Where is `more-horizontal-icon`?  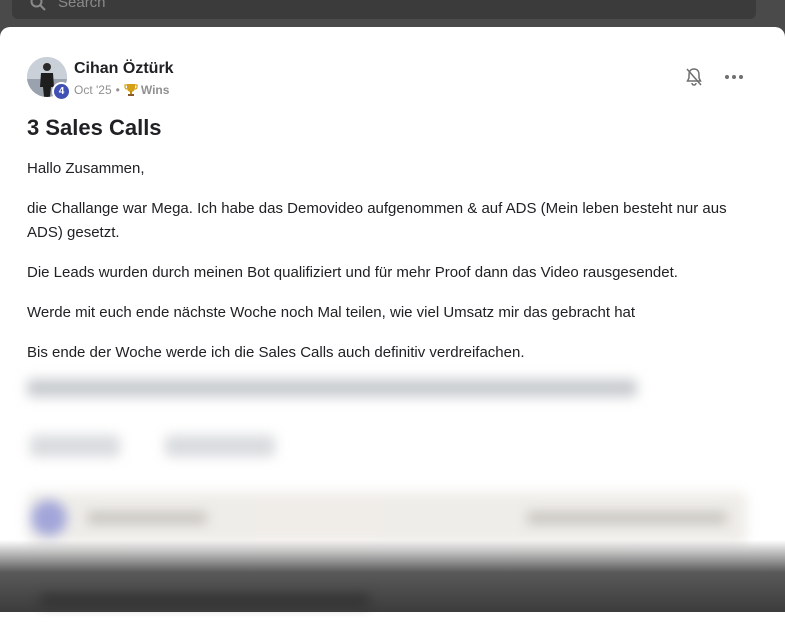
more-horizontal-icon is located at coordinates (734, 77).